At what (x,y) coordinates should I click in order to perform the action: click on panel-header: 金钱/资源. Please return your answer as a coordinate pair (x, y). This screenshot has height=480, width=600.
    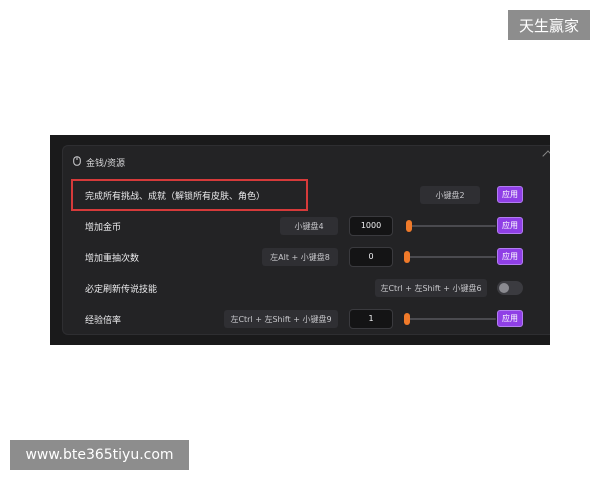
    Looking at the image, I should click on (99, 162).